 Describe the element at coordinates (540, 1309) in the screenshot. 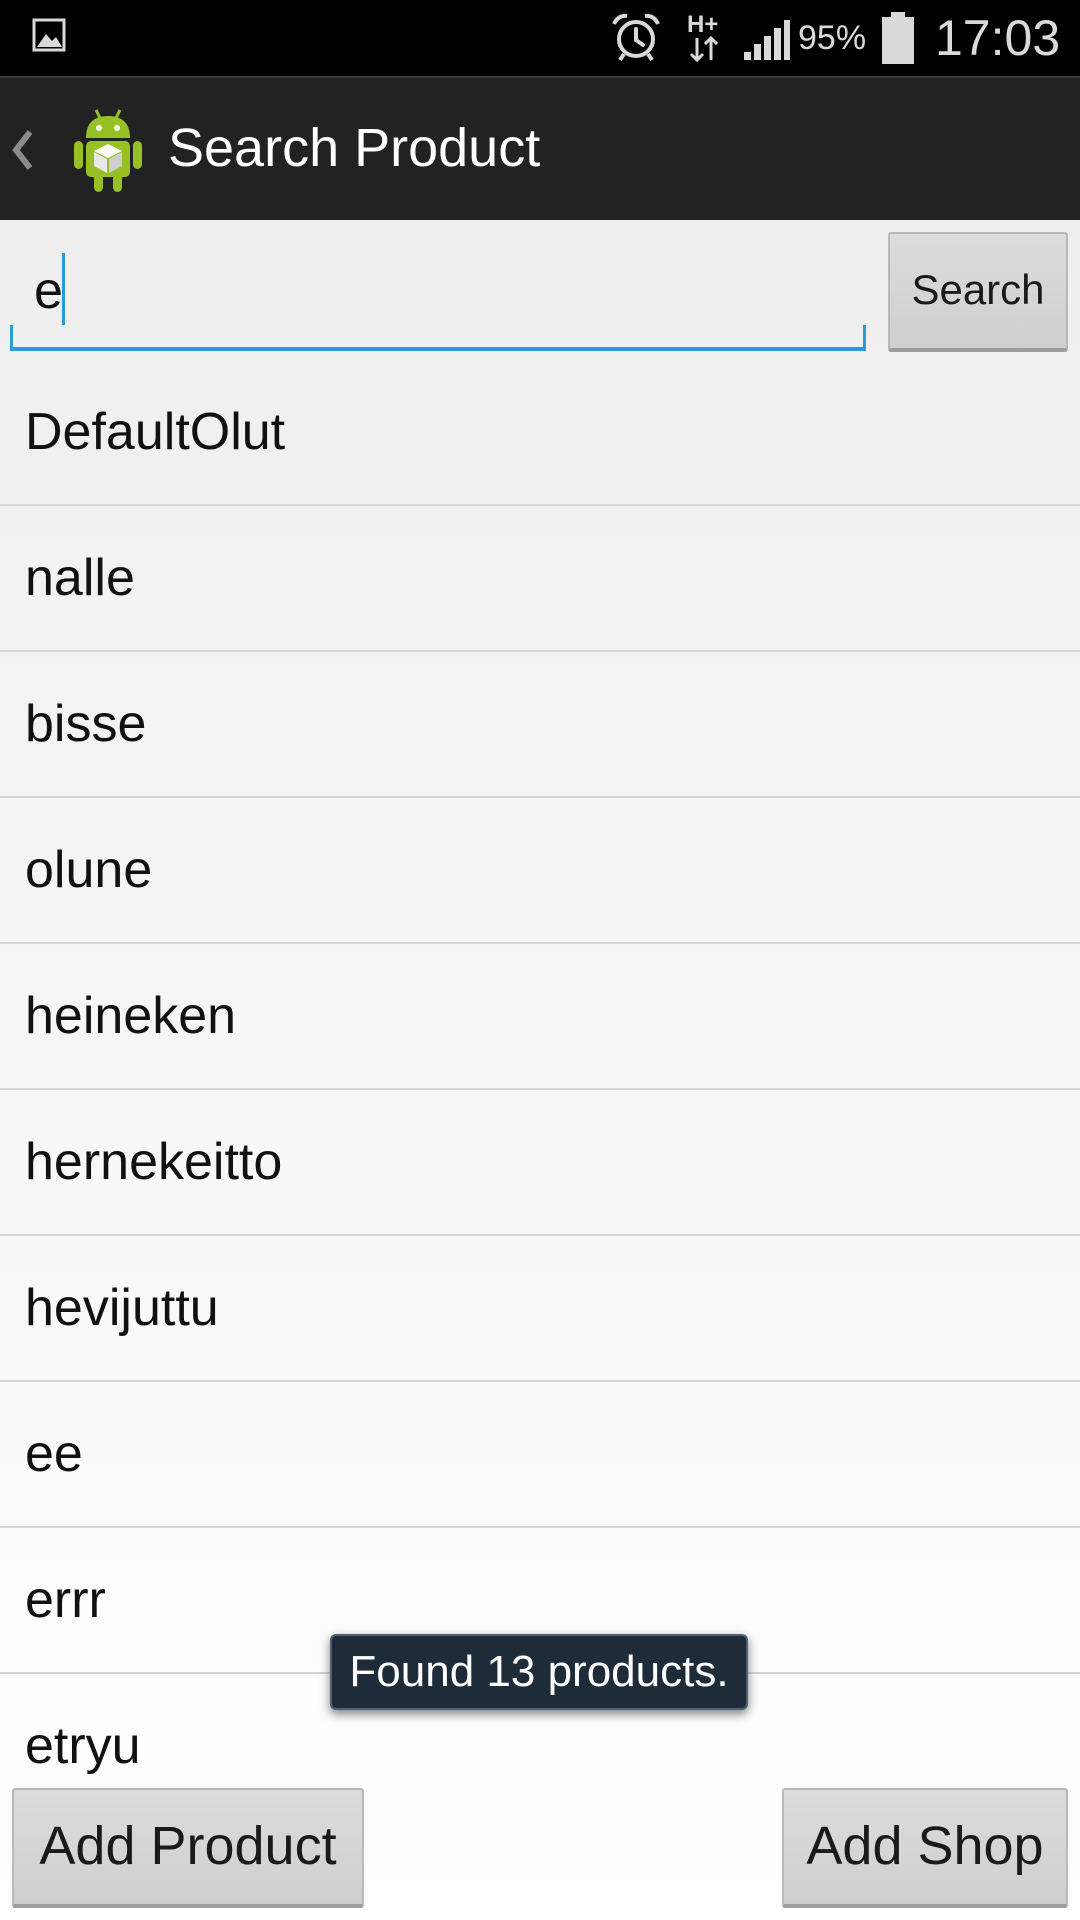

I see `list-item: hevijuttu` at that location.